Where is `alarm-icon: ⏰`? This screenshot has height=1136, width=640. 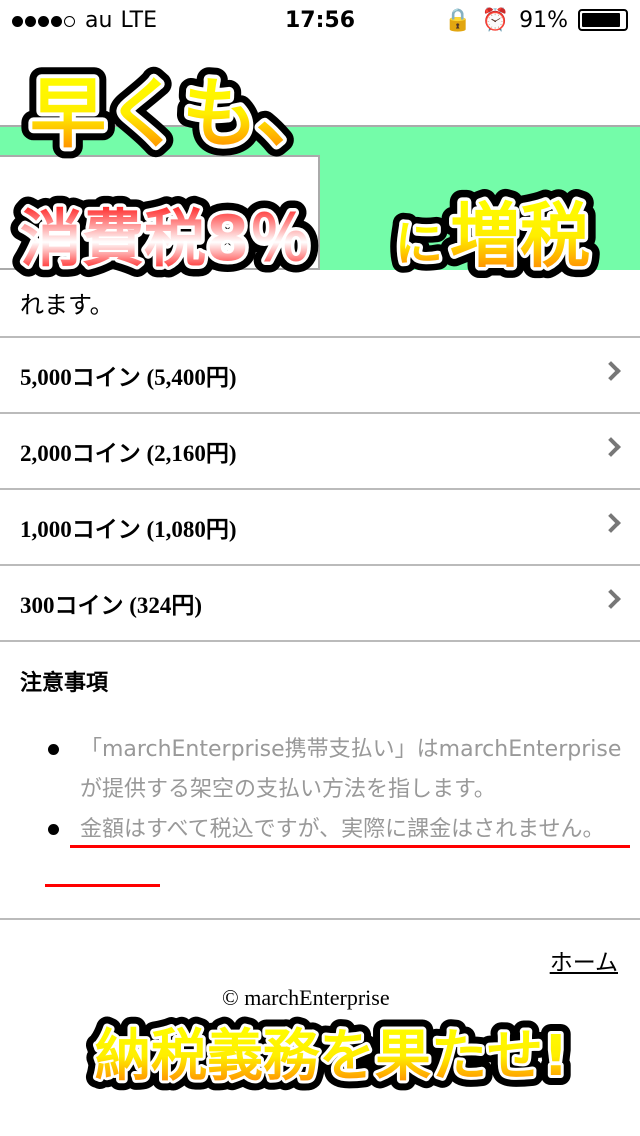
alarm-icon: ⏰ is located at coordinates (495, 20).